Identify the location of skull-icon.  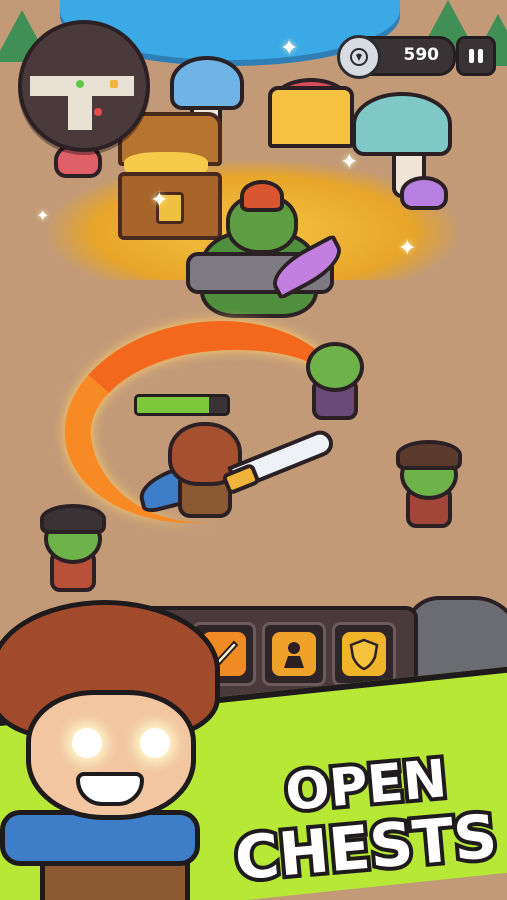
(98, 112).